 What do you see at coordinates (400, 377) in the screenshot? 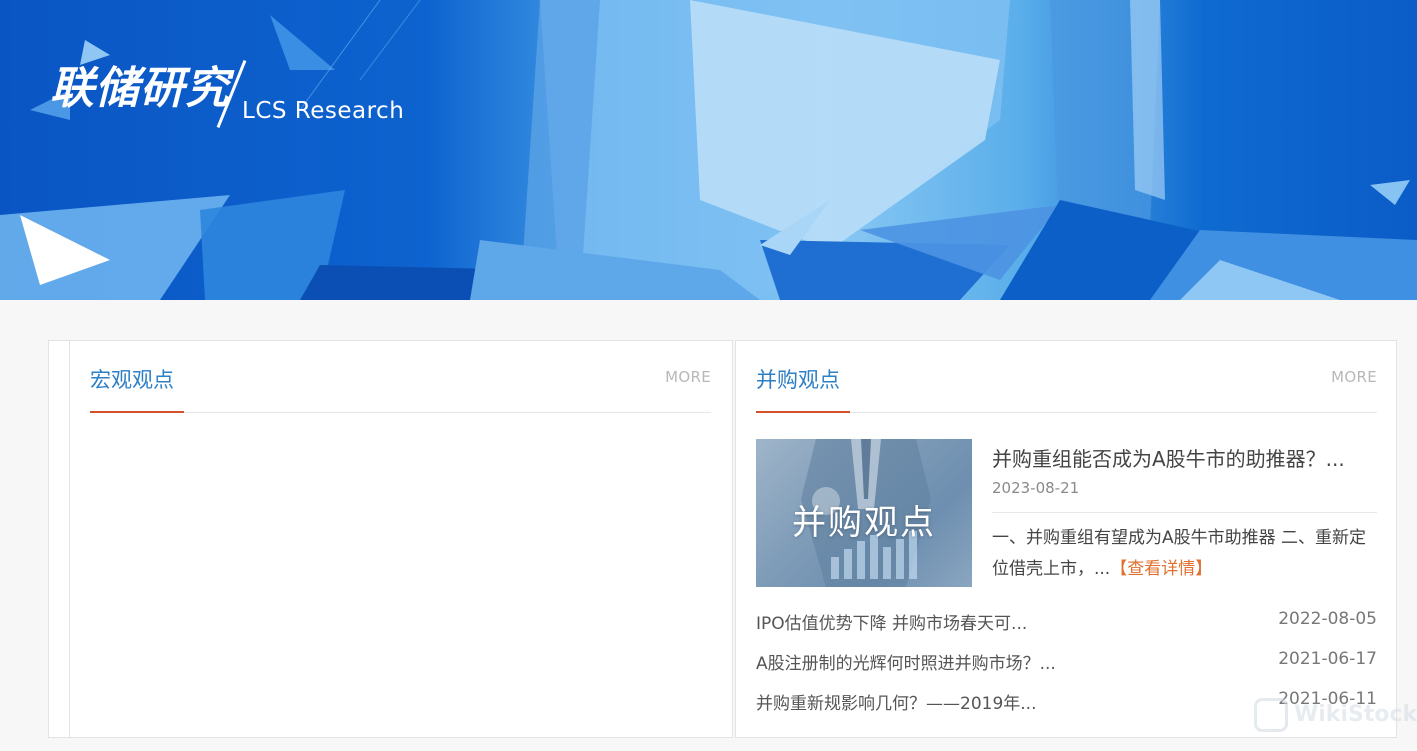
I see `panel-header: 宏观观点 MORE` at bounding box center [400, 377].